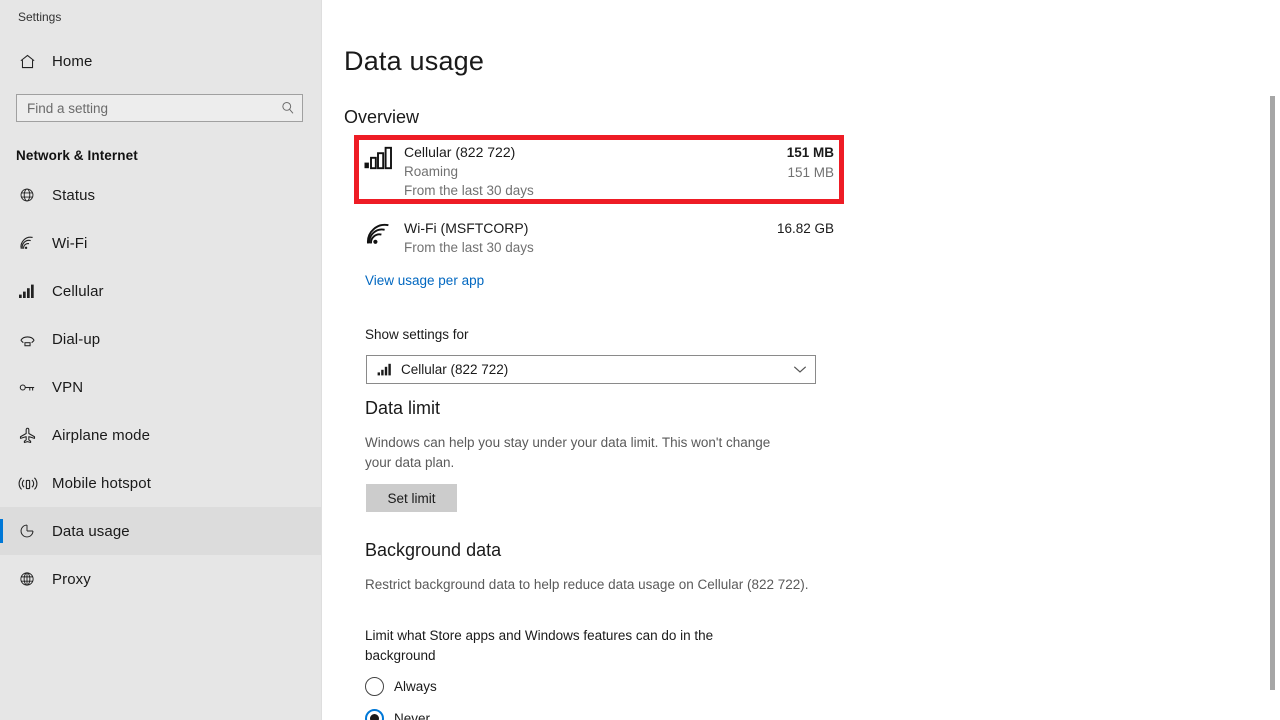  Describe the element at coordinates (810, 152) in the screenshot. I see `usage-amount-total: 151 MB` at that location.